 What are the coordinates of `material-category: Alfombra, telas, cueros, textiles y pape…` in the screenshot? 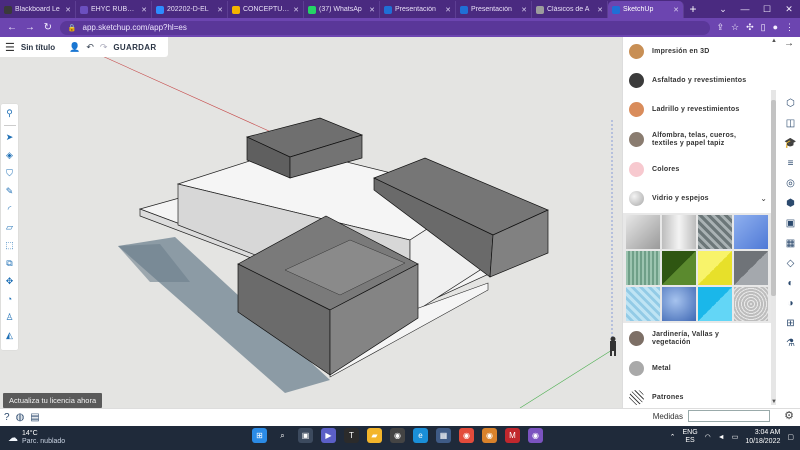 It's located at (702, 139).